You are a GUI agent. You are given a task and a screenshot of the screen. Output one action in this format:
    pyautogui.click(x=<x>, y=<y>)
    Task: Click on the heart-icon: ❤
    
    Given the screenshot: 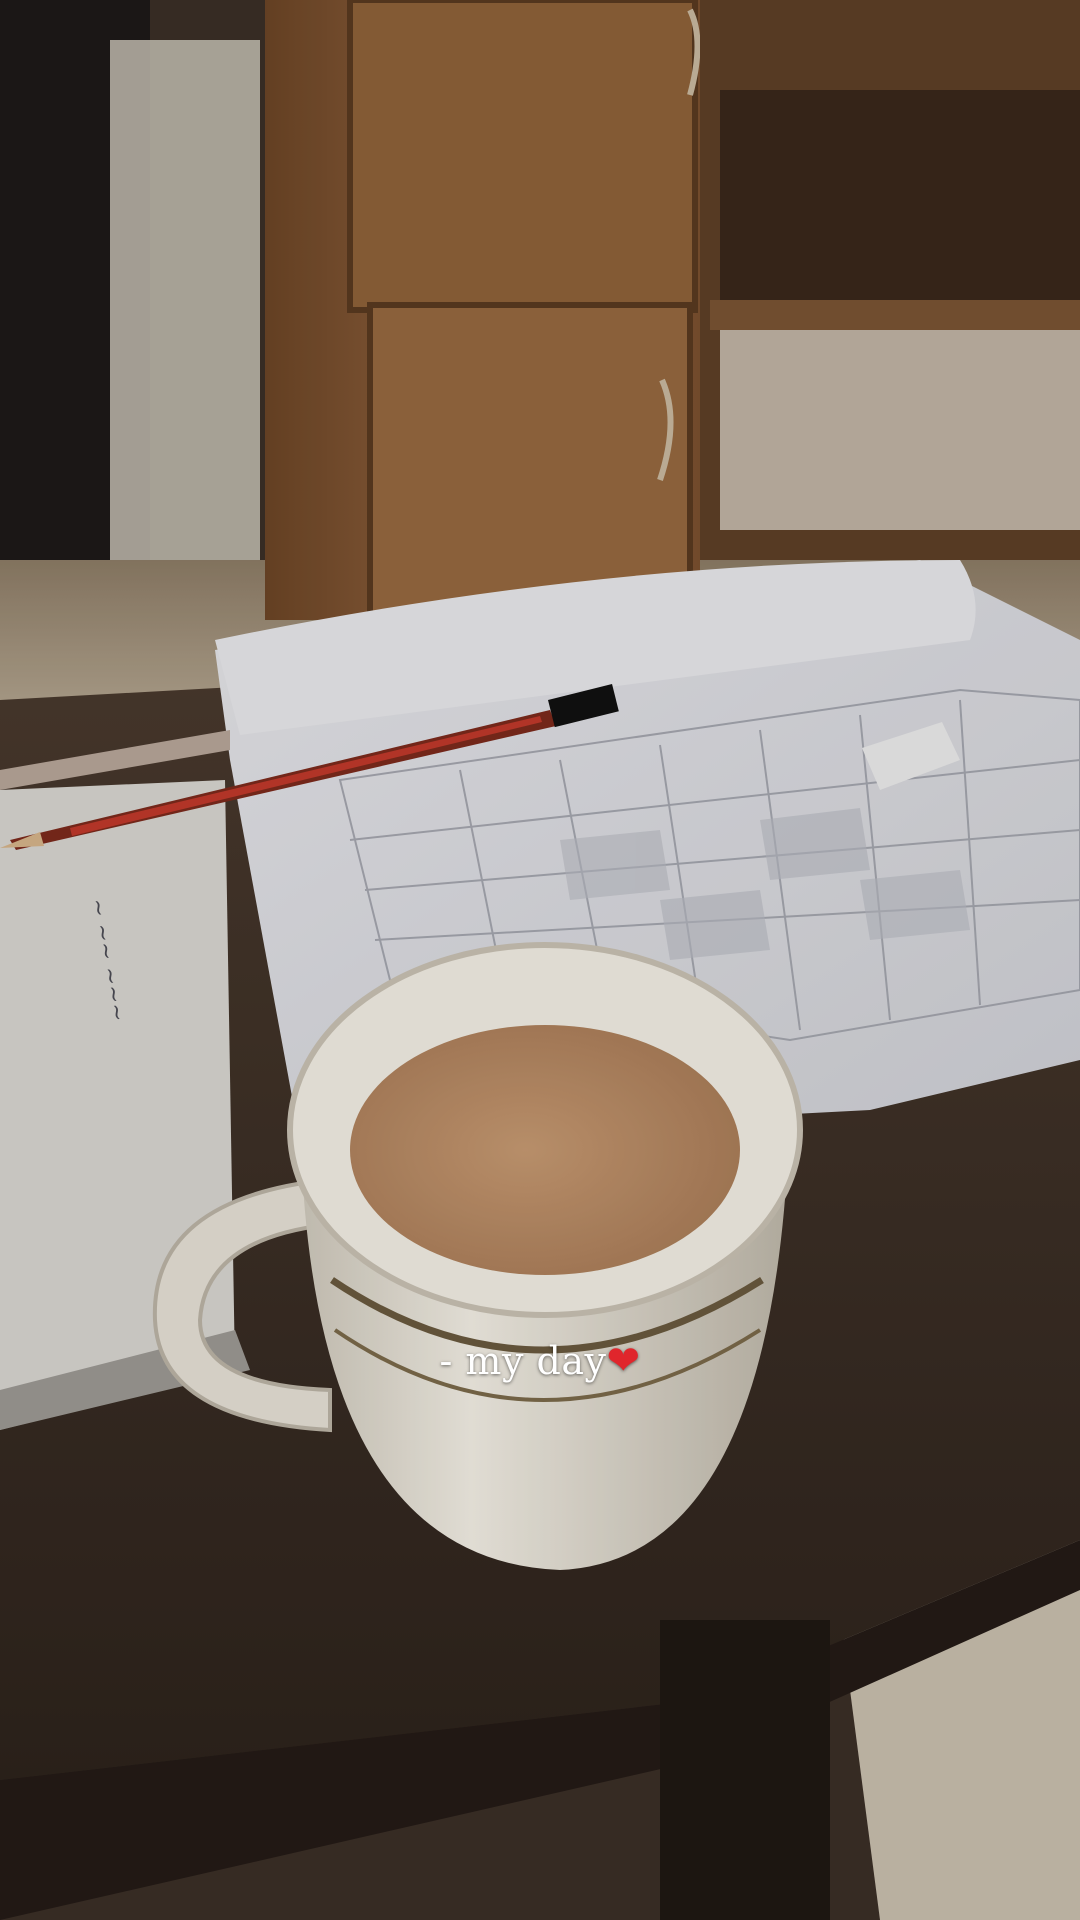 What is the action you would take?
    pyautogui.click(x=623, y=1361)
    